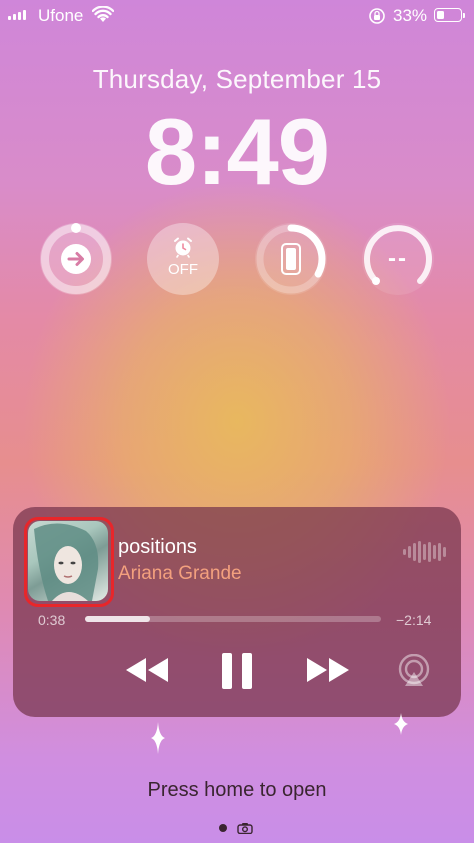  Describe the element at coordinates (183, 259) in the screenshot. I see `widget-alarm: OFF` at that location.